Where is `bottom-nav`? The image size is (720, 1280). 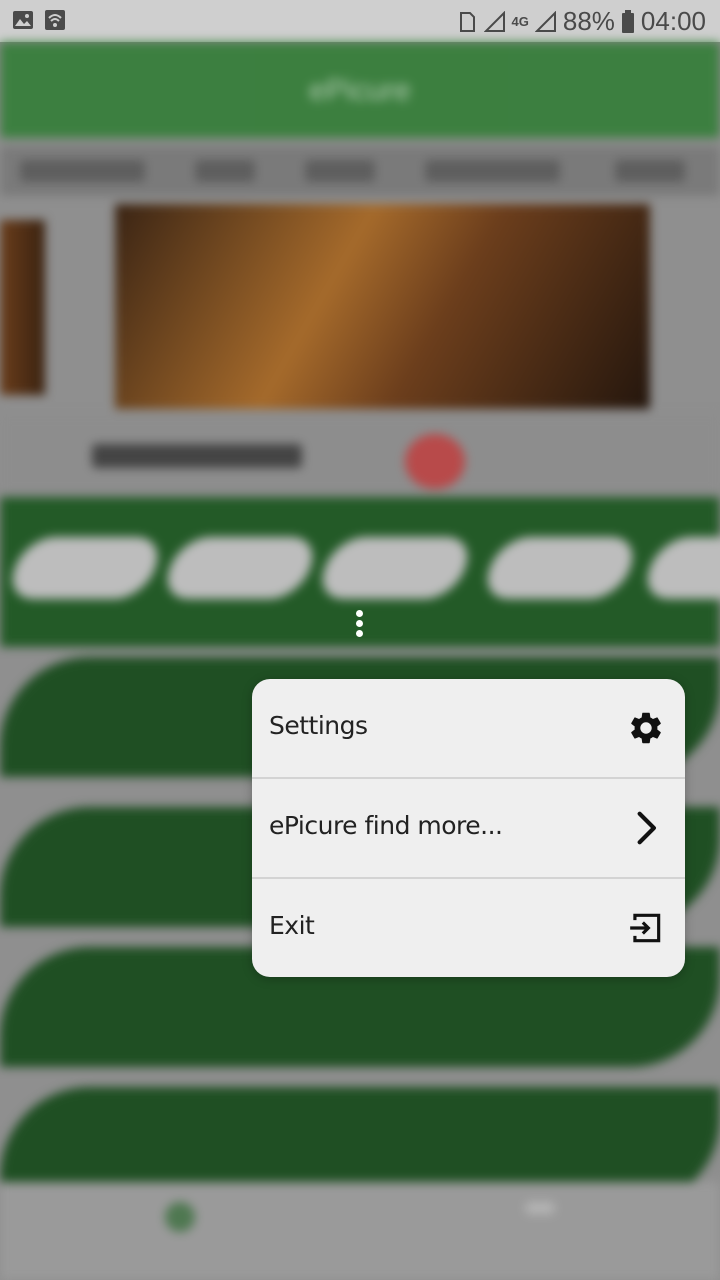
bottom-nav is located at coordinates (360, 1231).